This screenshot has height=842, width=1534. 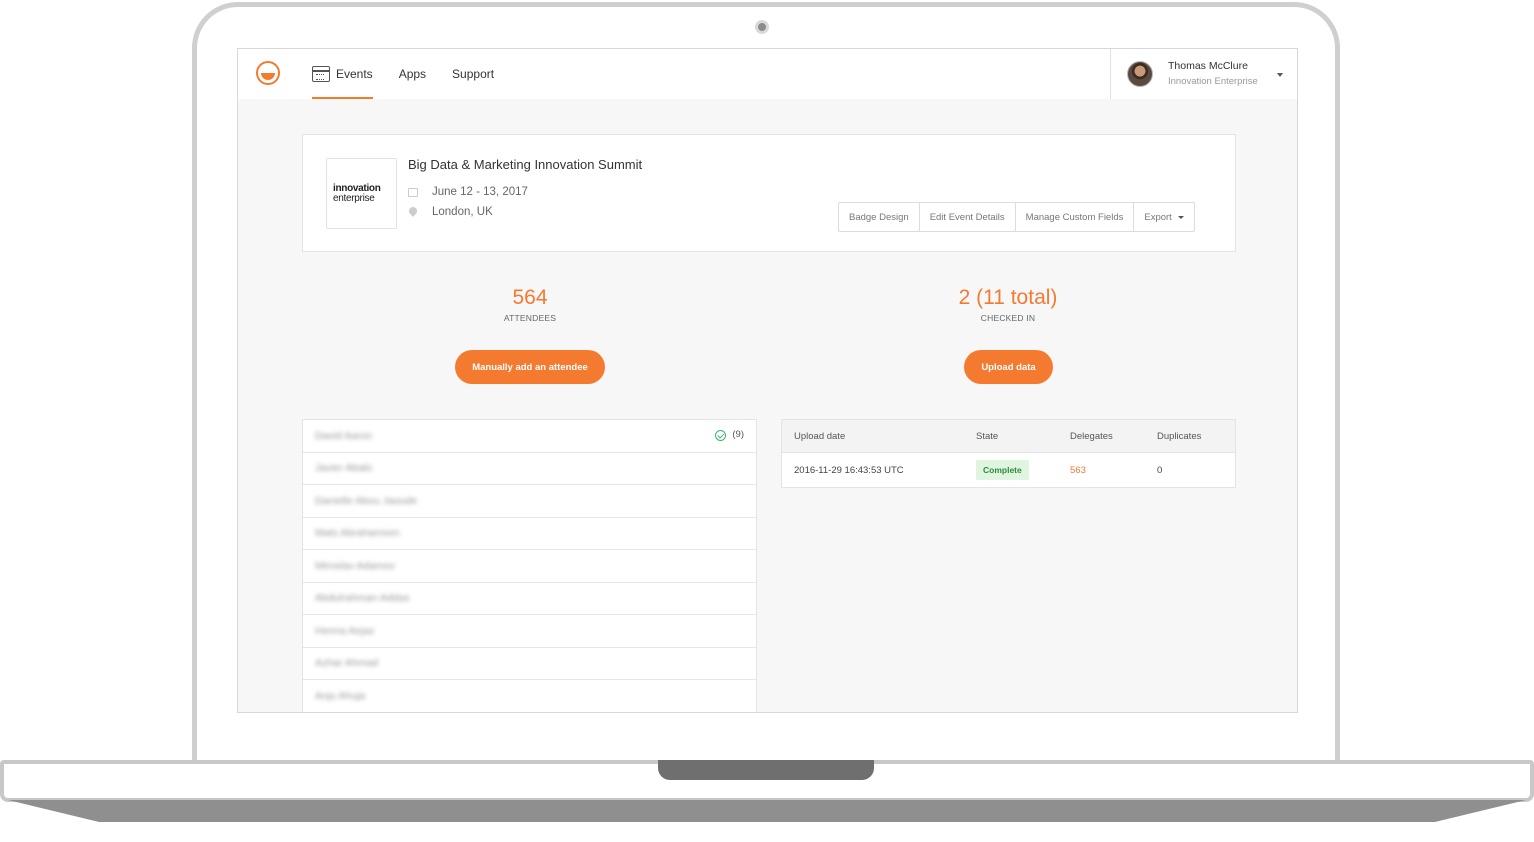 What do you see at coordinates (529, 469) in the screenshot?
I see `list-item: Javier Abalo` at bounding box center [529, 469].